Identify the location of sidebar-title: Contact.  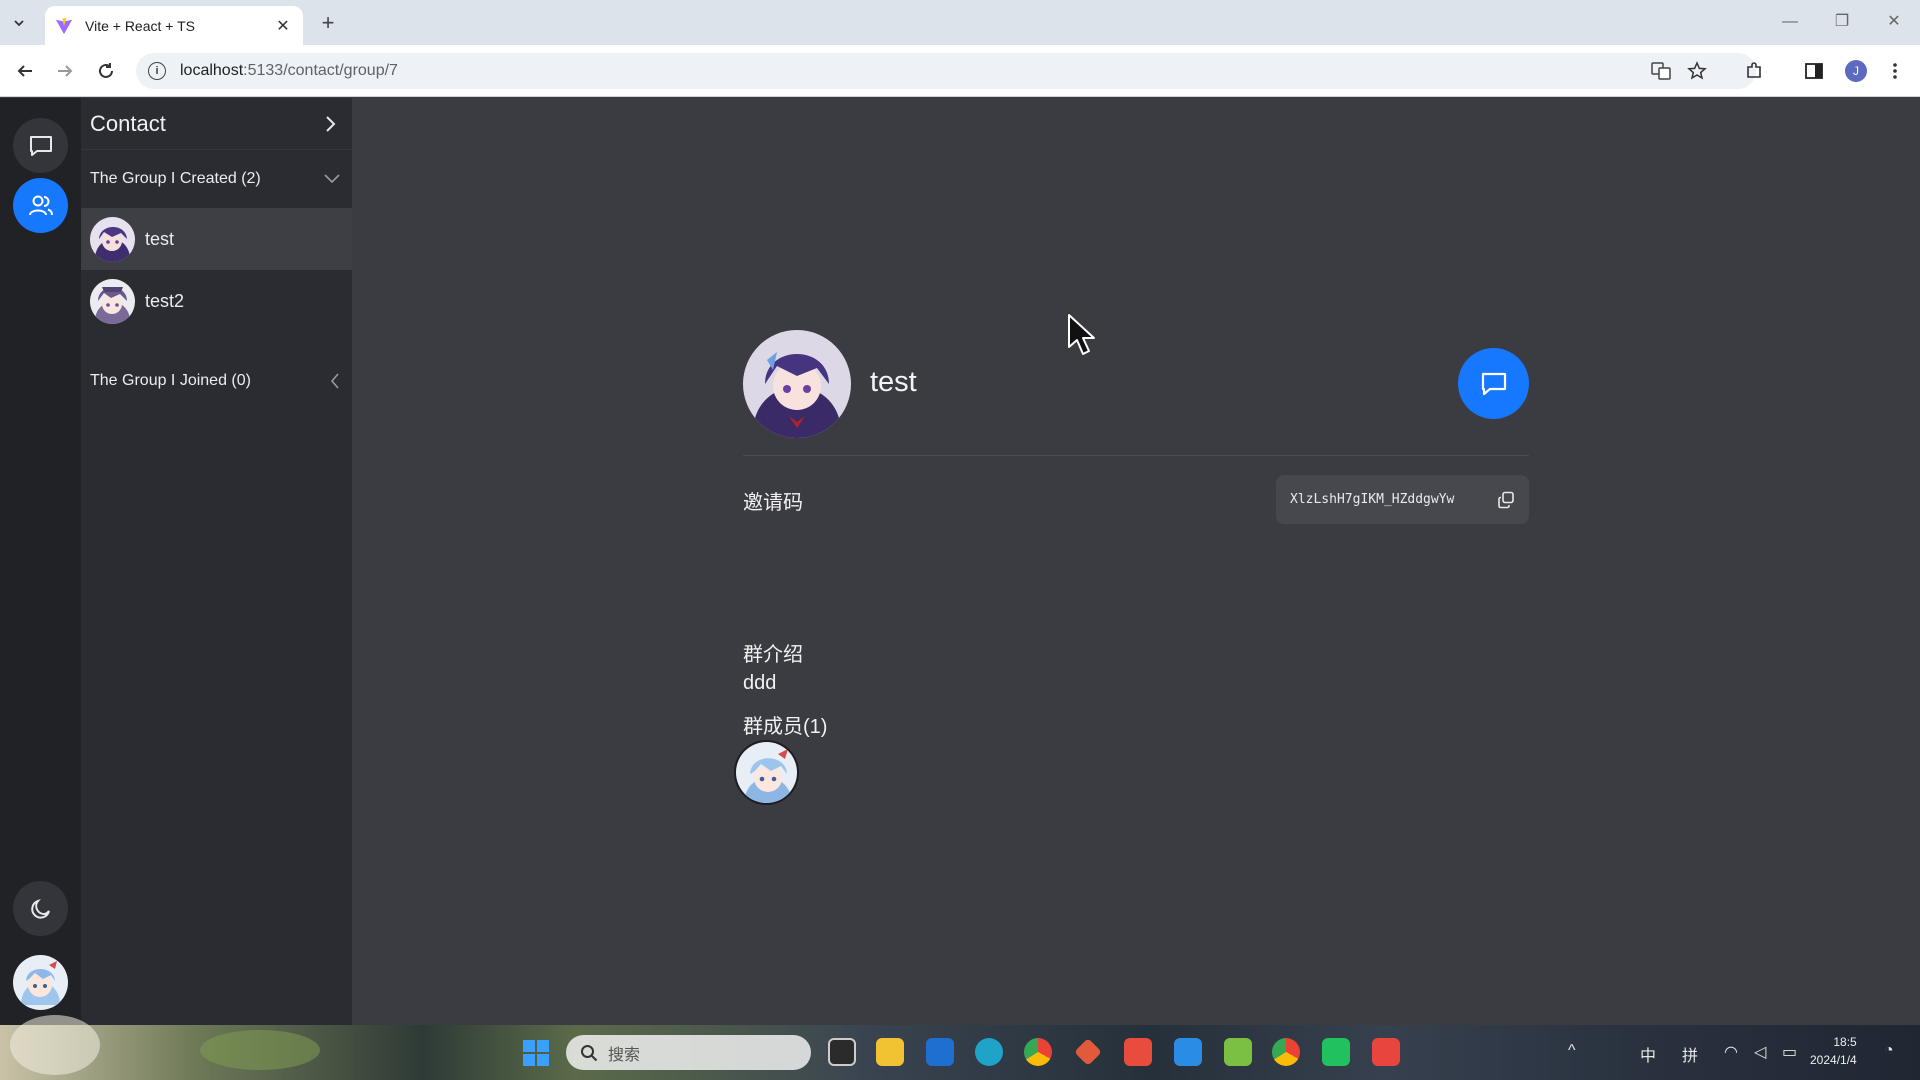
(128, 123).